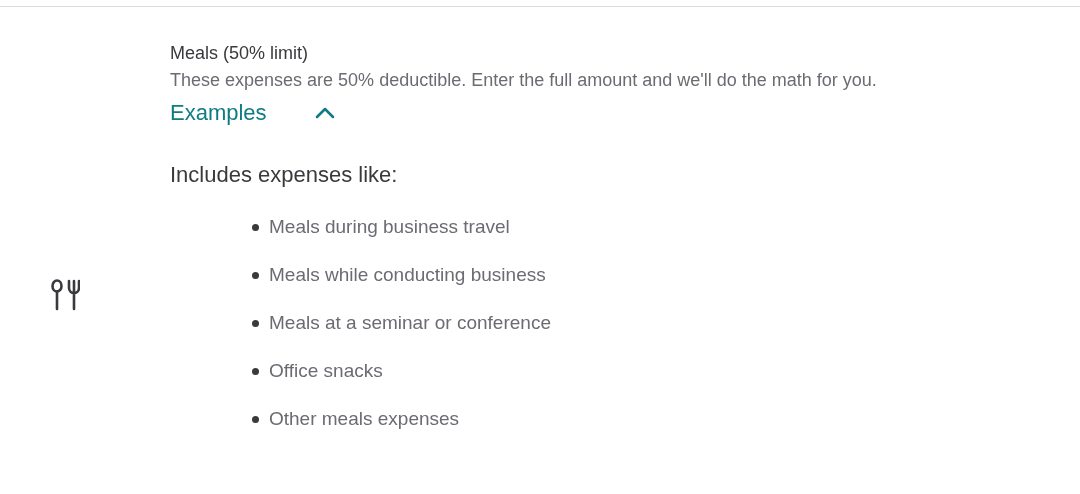  I want to click on example-item: Other meals expenses, so click(364, 419).